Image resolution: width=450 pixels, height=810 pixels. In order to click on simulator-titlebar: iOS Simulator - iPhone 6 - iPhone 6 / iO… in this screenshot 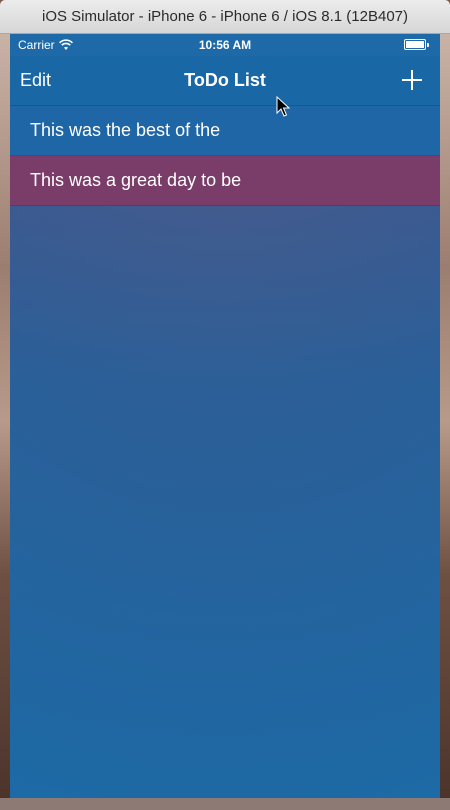, I will do `click(225, 17)`.